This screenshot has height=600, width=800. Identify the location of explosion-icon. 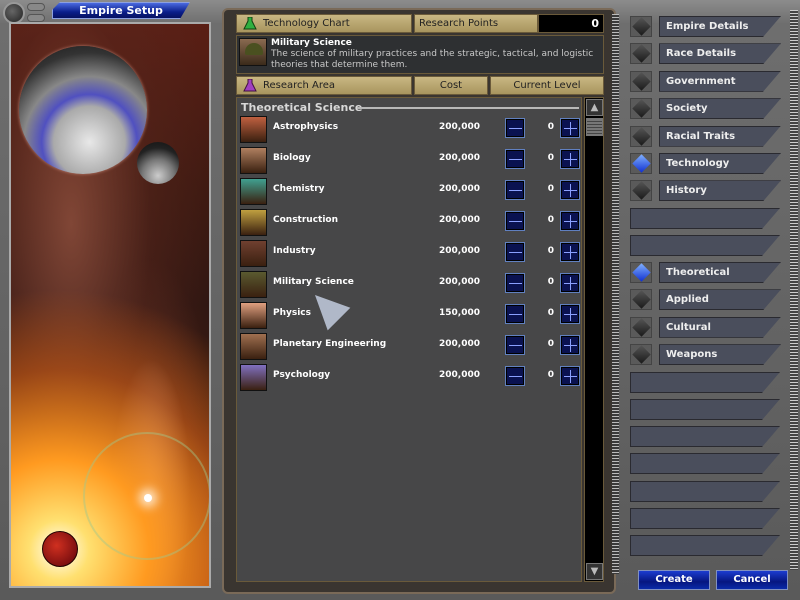
(253, 315).